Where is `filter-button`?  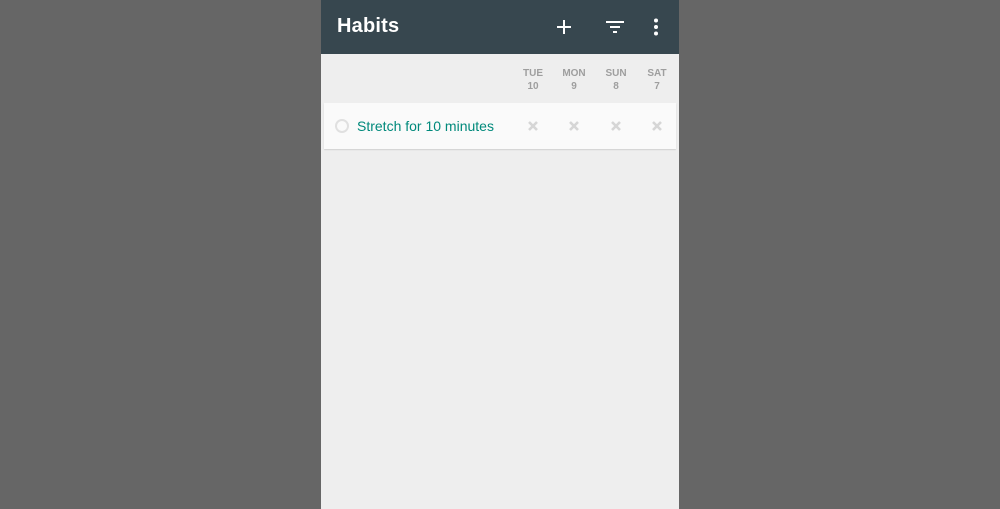
filter-button is located at coordinates (615, 27).